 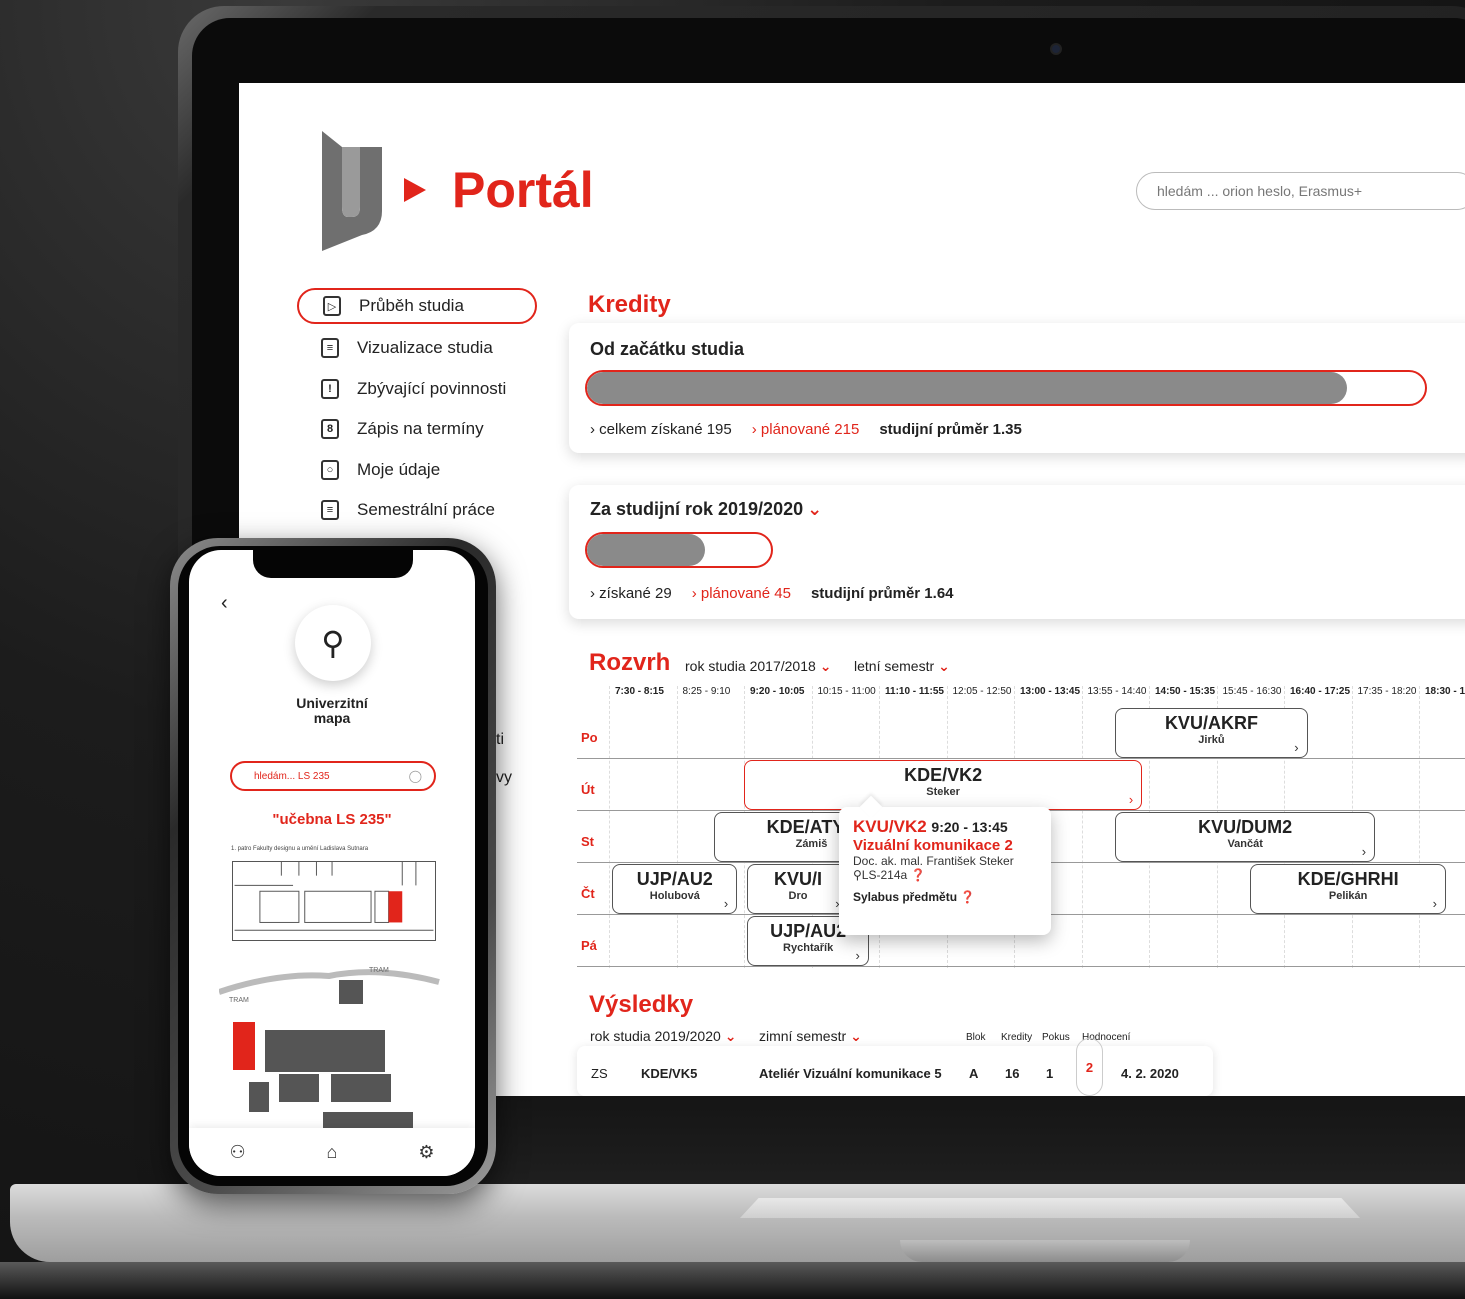 What do you see at coordinates (675, 889) in the screenshot?
I see `class-slot: UJP/AU2 Holubová ›` at bounding box center [675, 889].